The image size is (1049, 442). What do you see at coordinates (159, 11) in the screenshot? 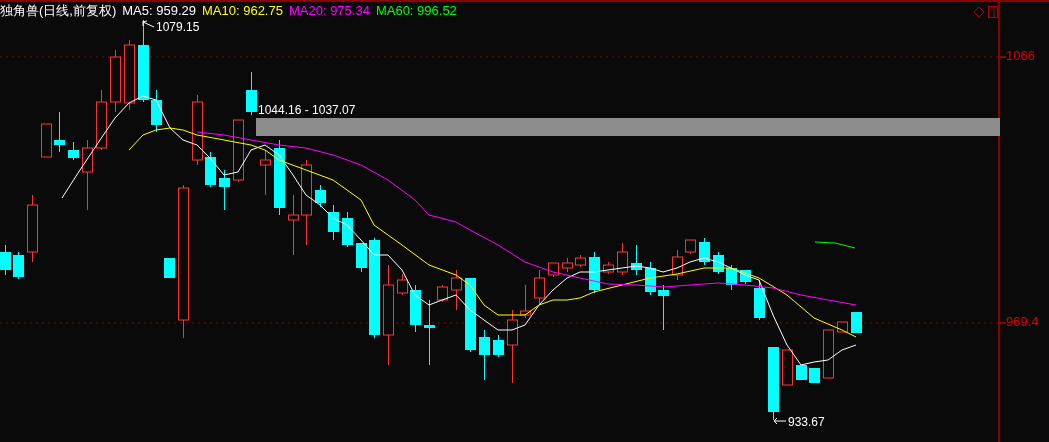
I see `moving-average-label: MA5: 959.29` at bounding box center [159, 11].